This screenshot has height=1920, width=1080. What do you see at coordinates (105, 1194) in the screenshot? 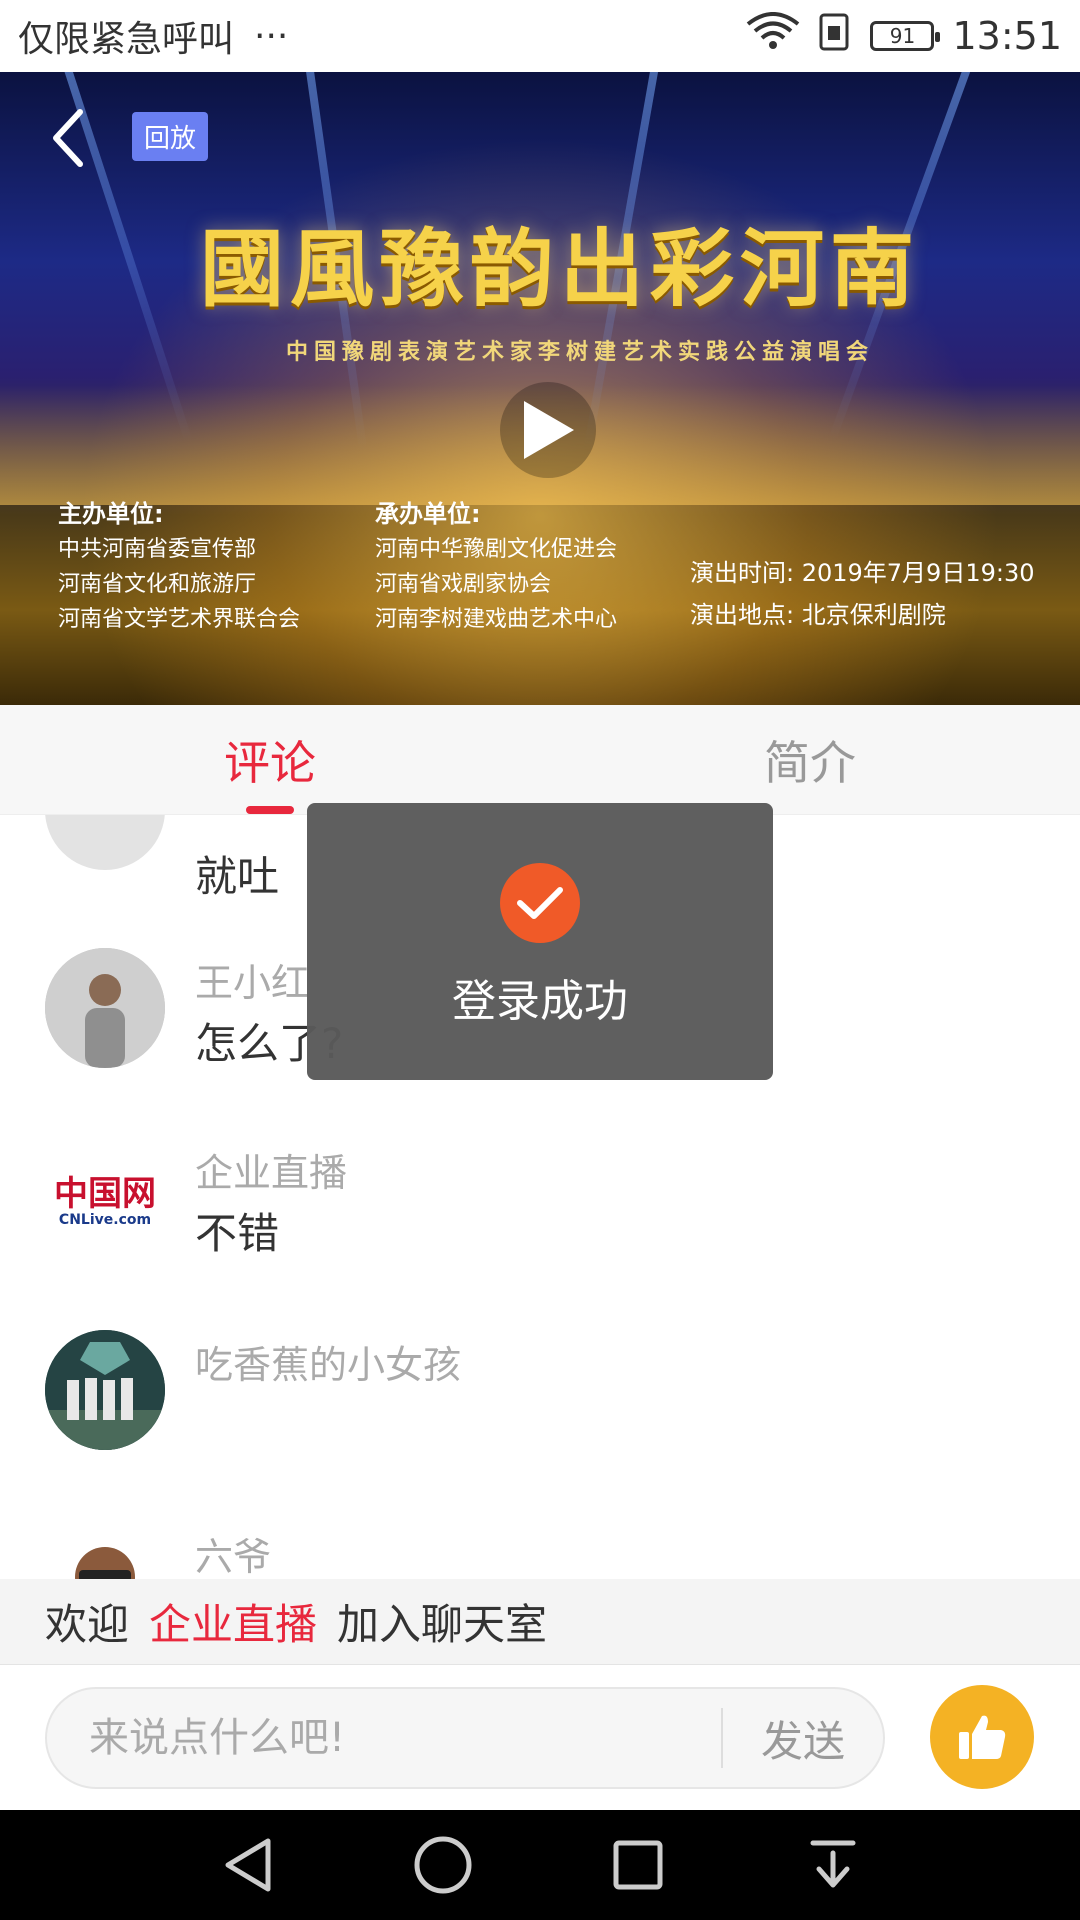
I see `cnlive-logo-text: 中国网` at bounding box center [105, 1194].